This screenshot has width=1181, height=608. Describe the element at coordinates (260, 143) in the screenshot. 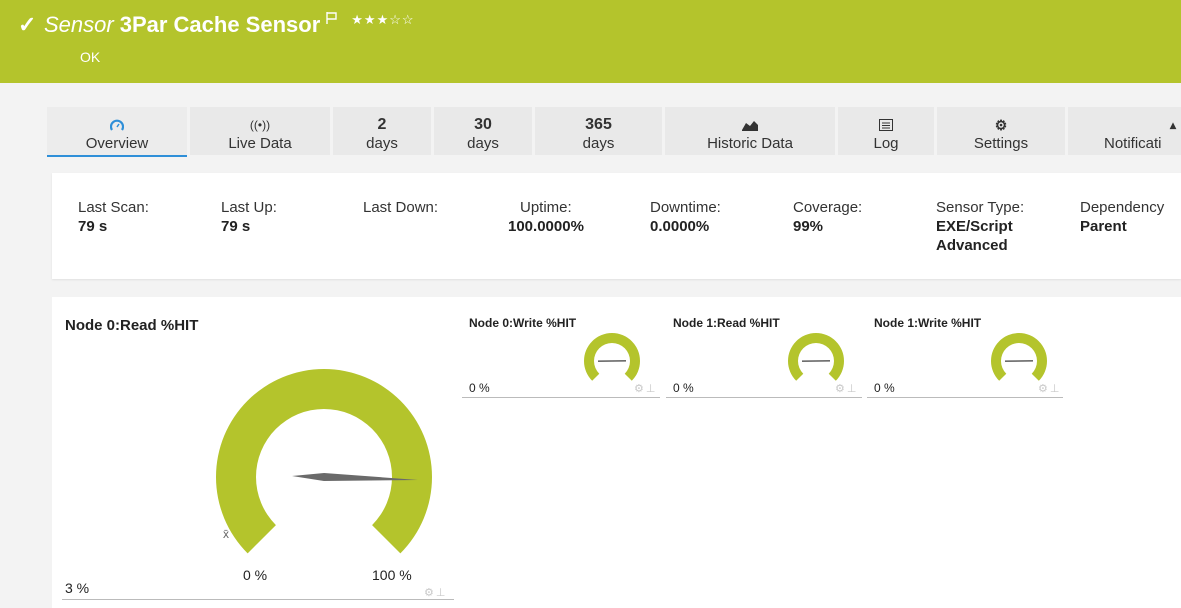

I see `tab-label: Live Data` at that location.